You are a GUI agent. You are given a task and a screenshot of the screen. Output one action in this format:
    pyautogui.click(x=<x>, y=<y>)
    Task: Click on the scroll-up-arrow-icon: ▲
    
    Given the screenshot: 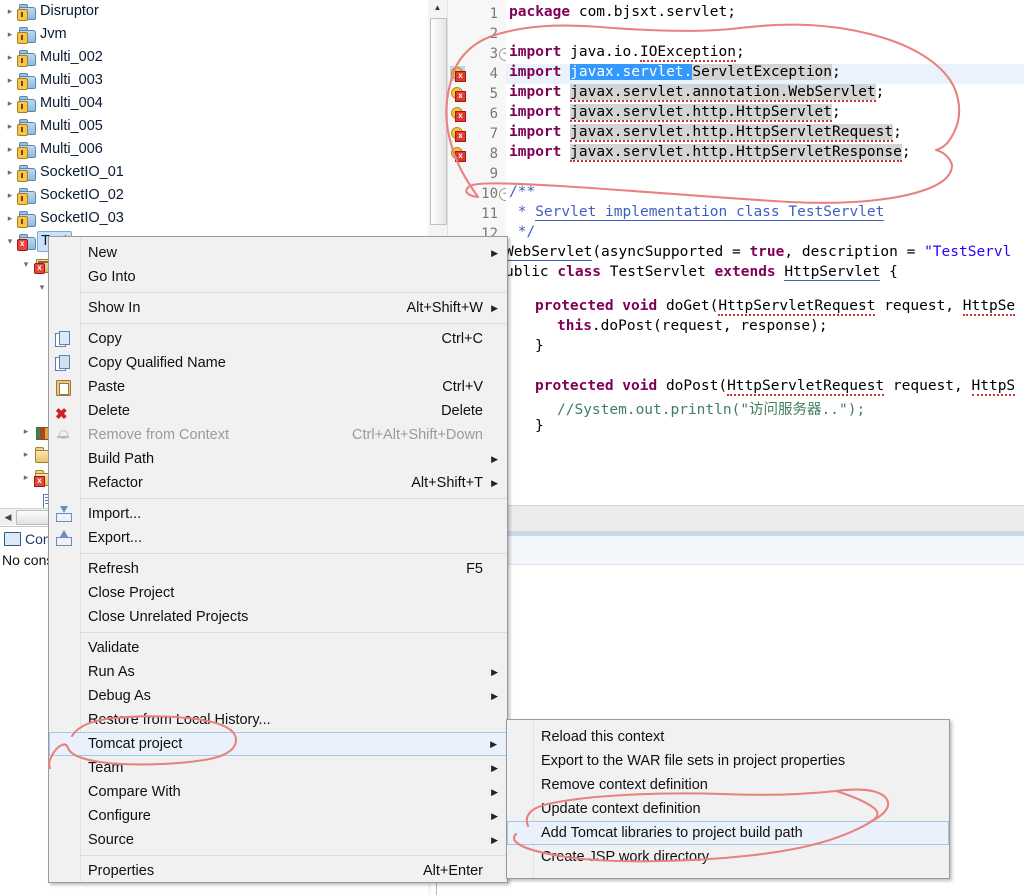 What is the action you would take?
    pyautogui.click(x=437, y=8)
    